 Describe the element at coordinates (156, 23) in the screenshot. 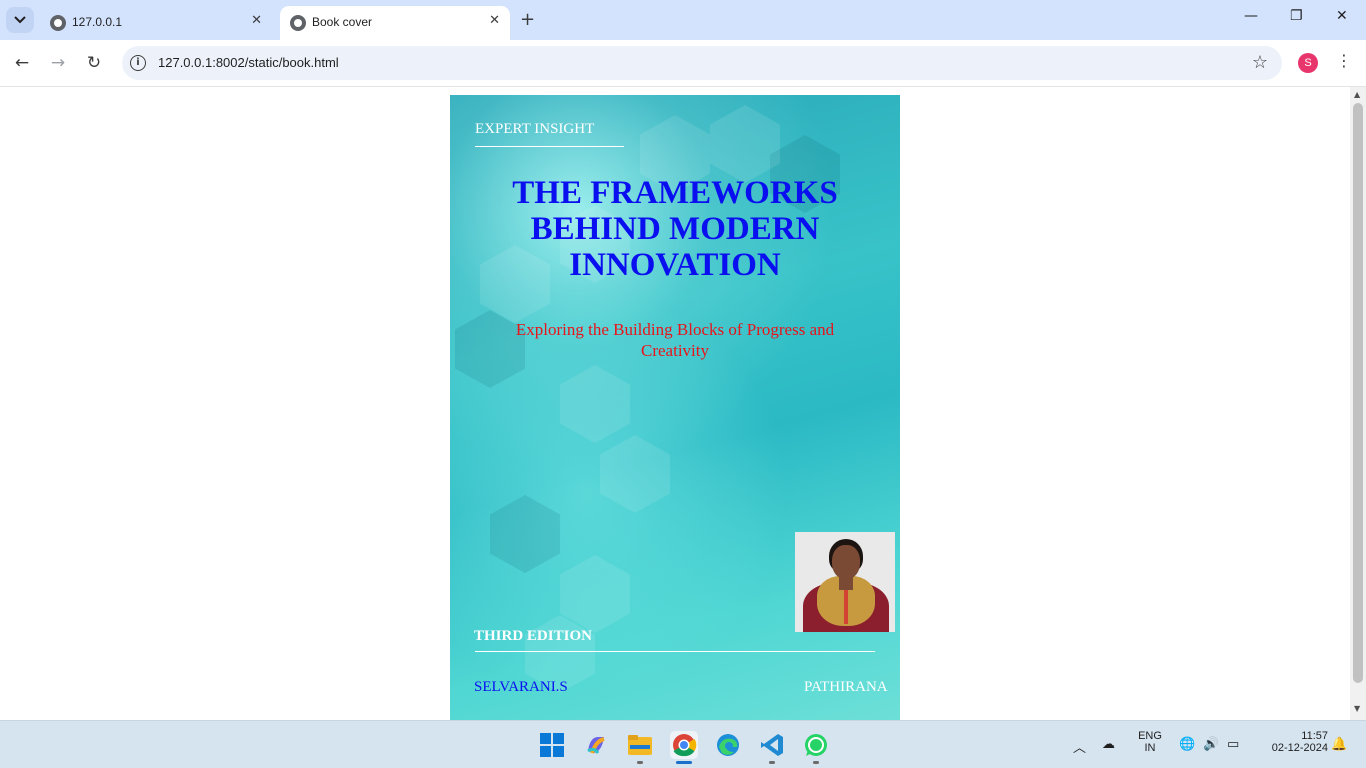

I see `tab-localhost: 127.0.0.1 ✕` at that location.